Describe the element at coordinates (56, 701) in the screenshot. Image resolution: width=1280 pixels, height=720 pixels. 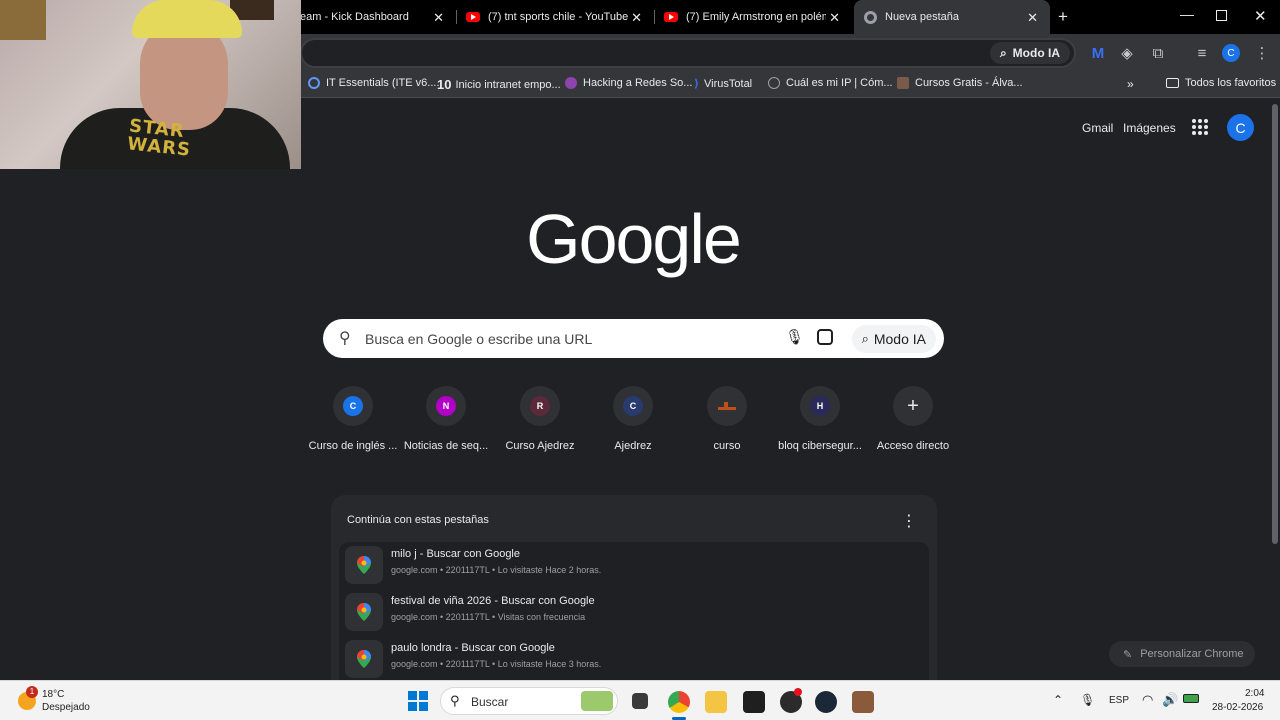
I see `weather-widget: 1 18°C Despejado` at that location.